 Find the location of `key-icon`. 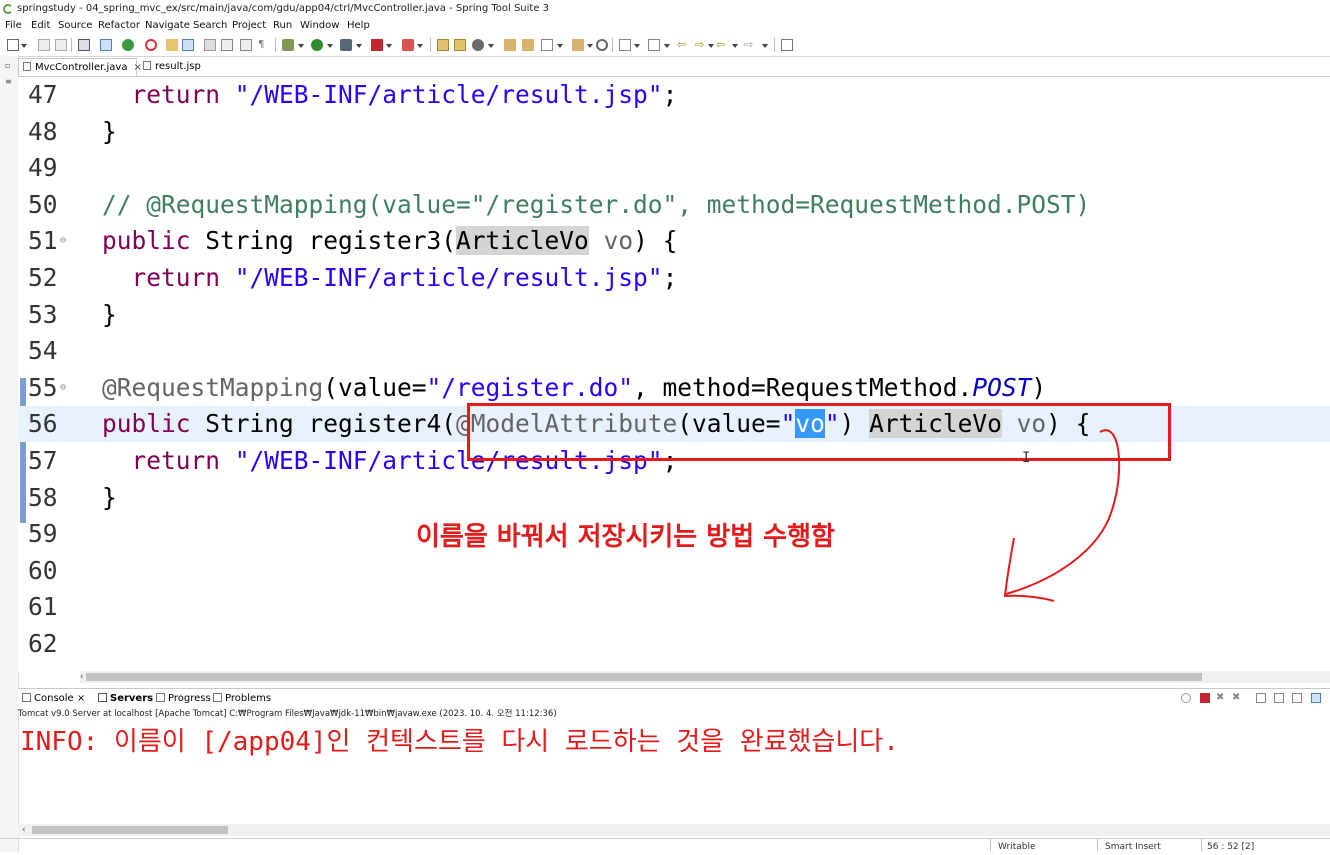

key-icon is located at coordinates (172, 45).